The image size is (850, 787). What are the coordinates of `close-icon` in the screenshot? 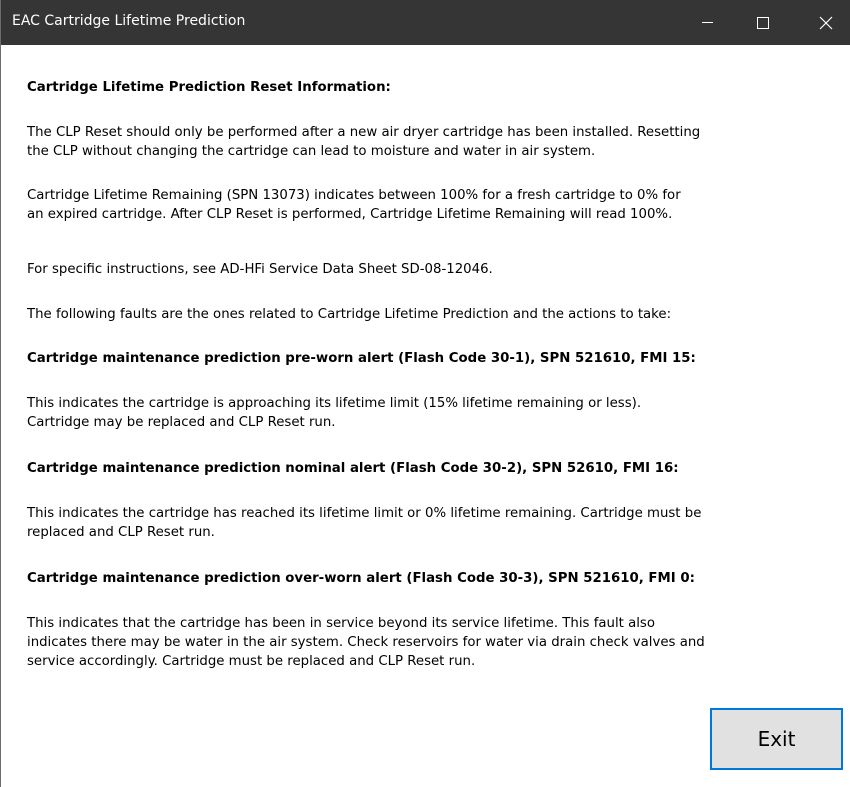 It's located at (826, 22).